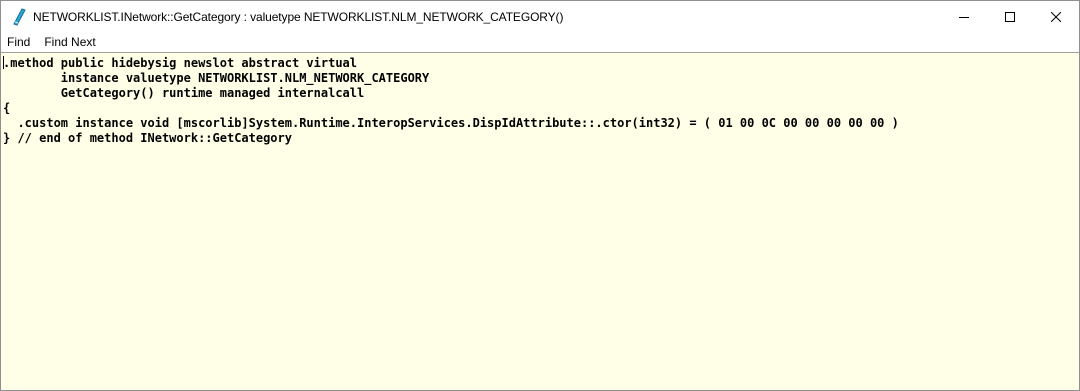 Image resolution: width=1080 pixels, height=391 pixels. Describe the element at coordinates (7, 108) in the screenshot. I see `code-line: {` at that location.